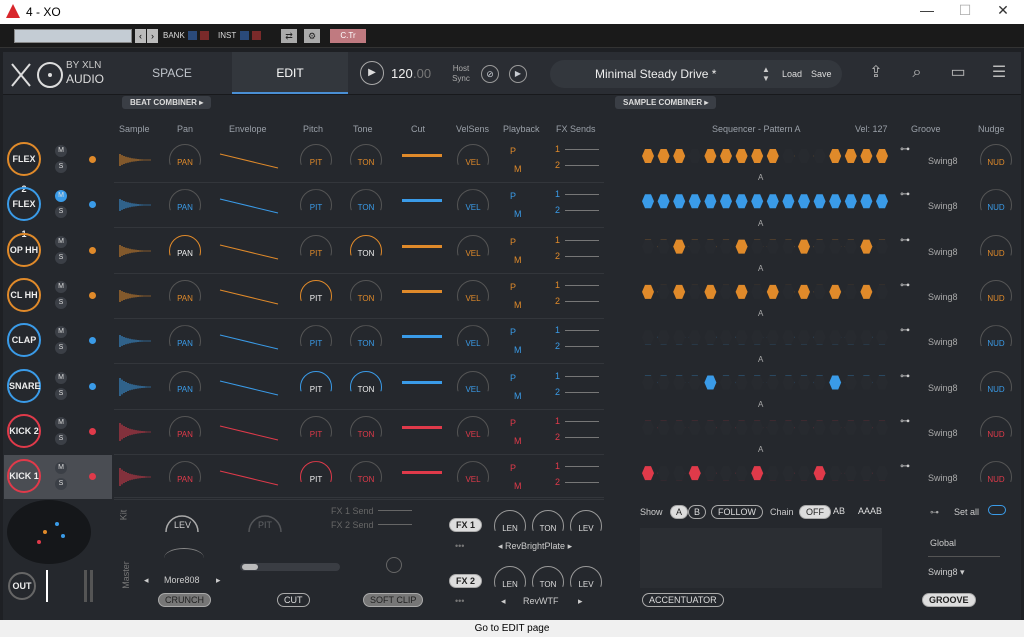 This screenshot has height=637, width=1024. Describe the element at coordinates (73, 36) in the screenshot. I see `program-selector` at that location.